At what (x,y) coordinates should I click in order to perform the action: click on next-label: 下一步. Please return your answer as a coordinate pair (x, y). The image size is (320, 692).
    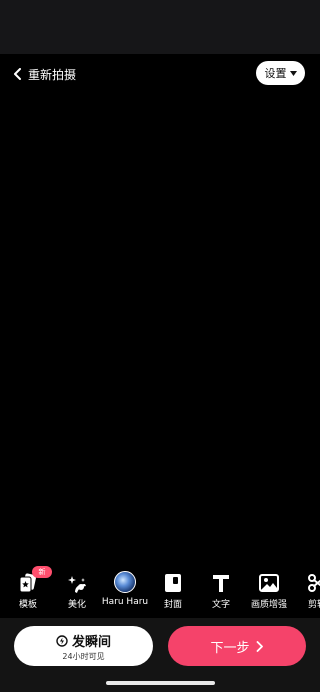
    Looking at the image, I should click on (230, 648).